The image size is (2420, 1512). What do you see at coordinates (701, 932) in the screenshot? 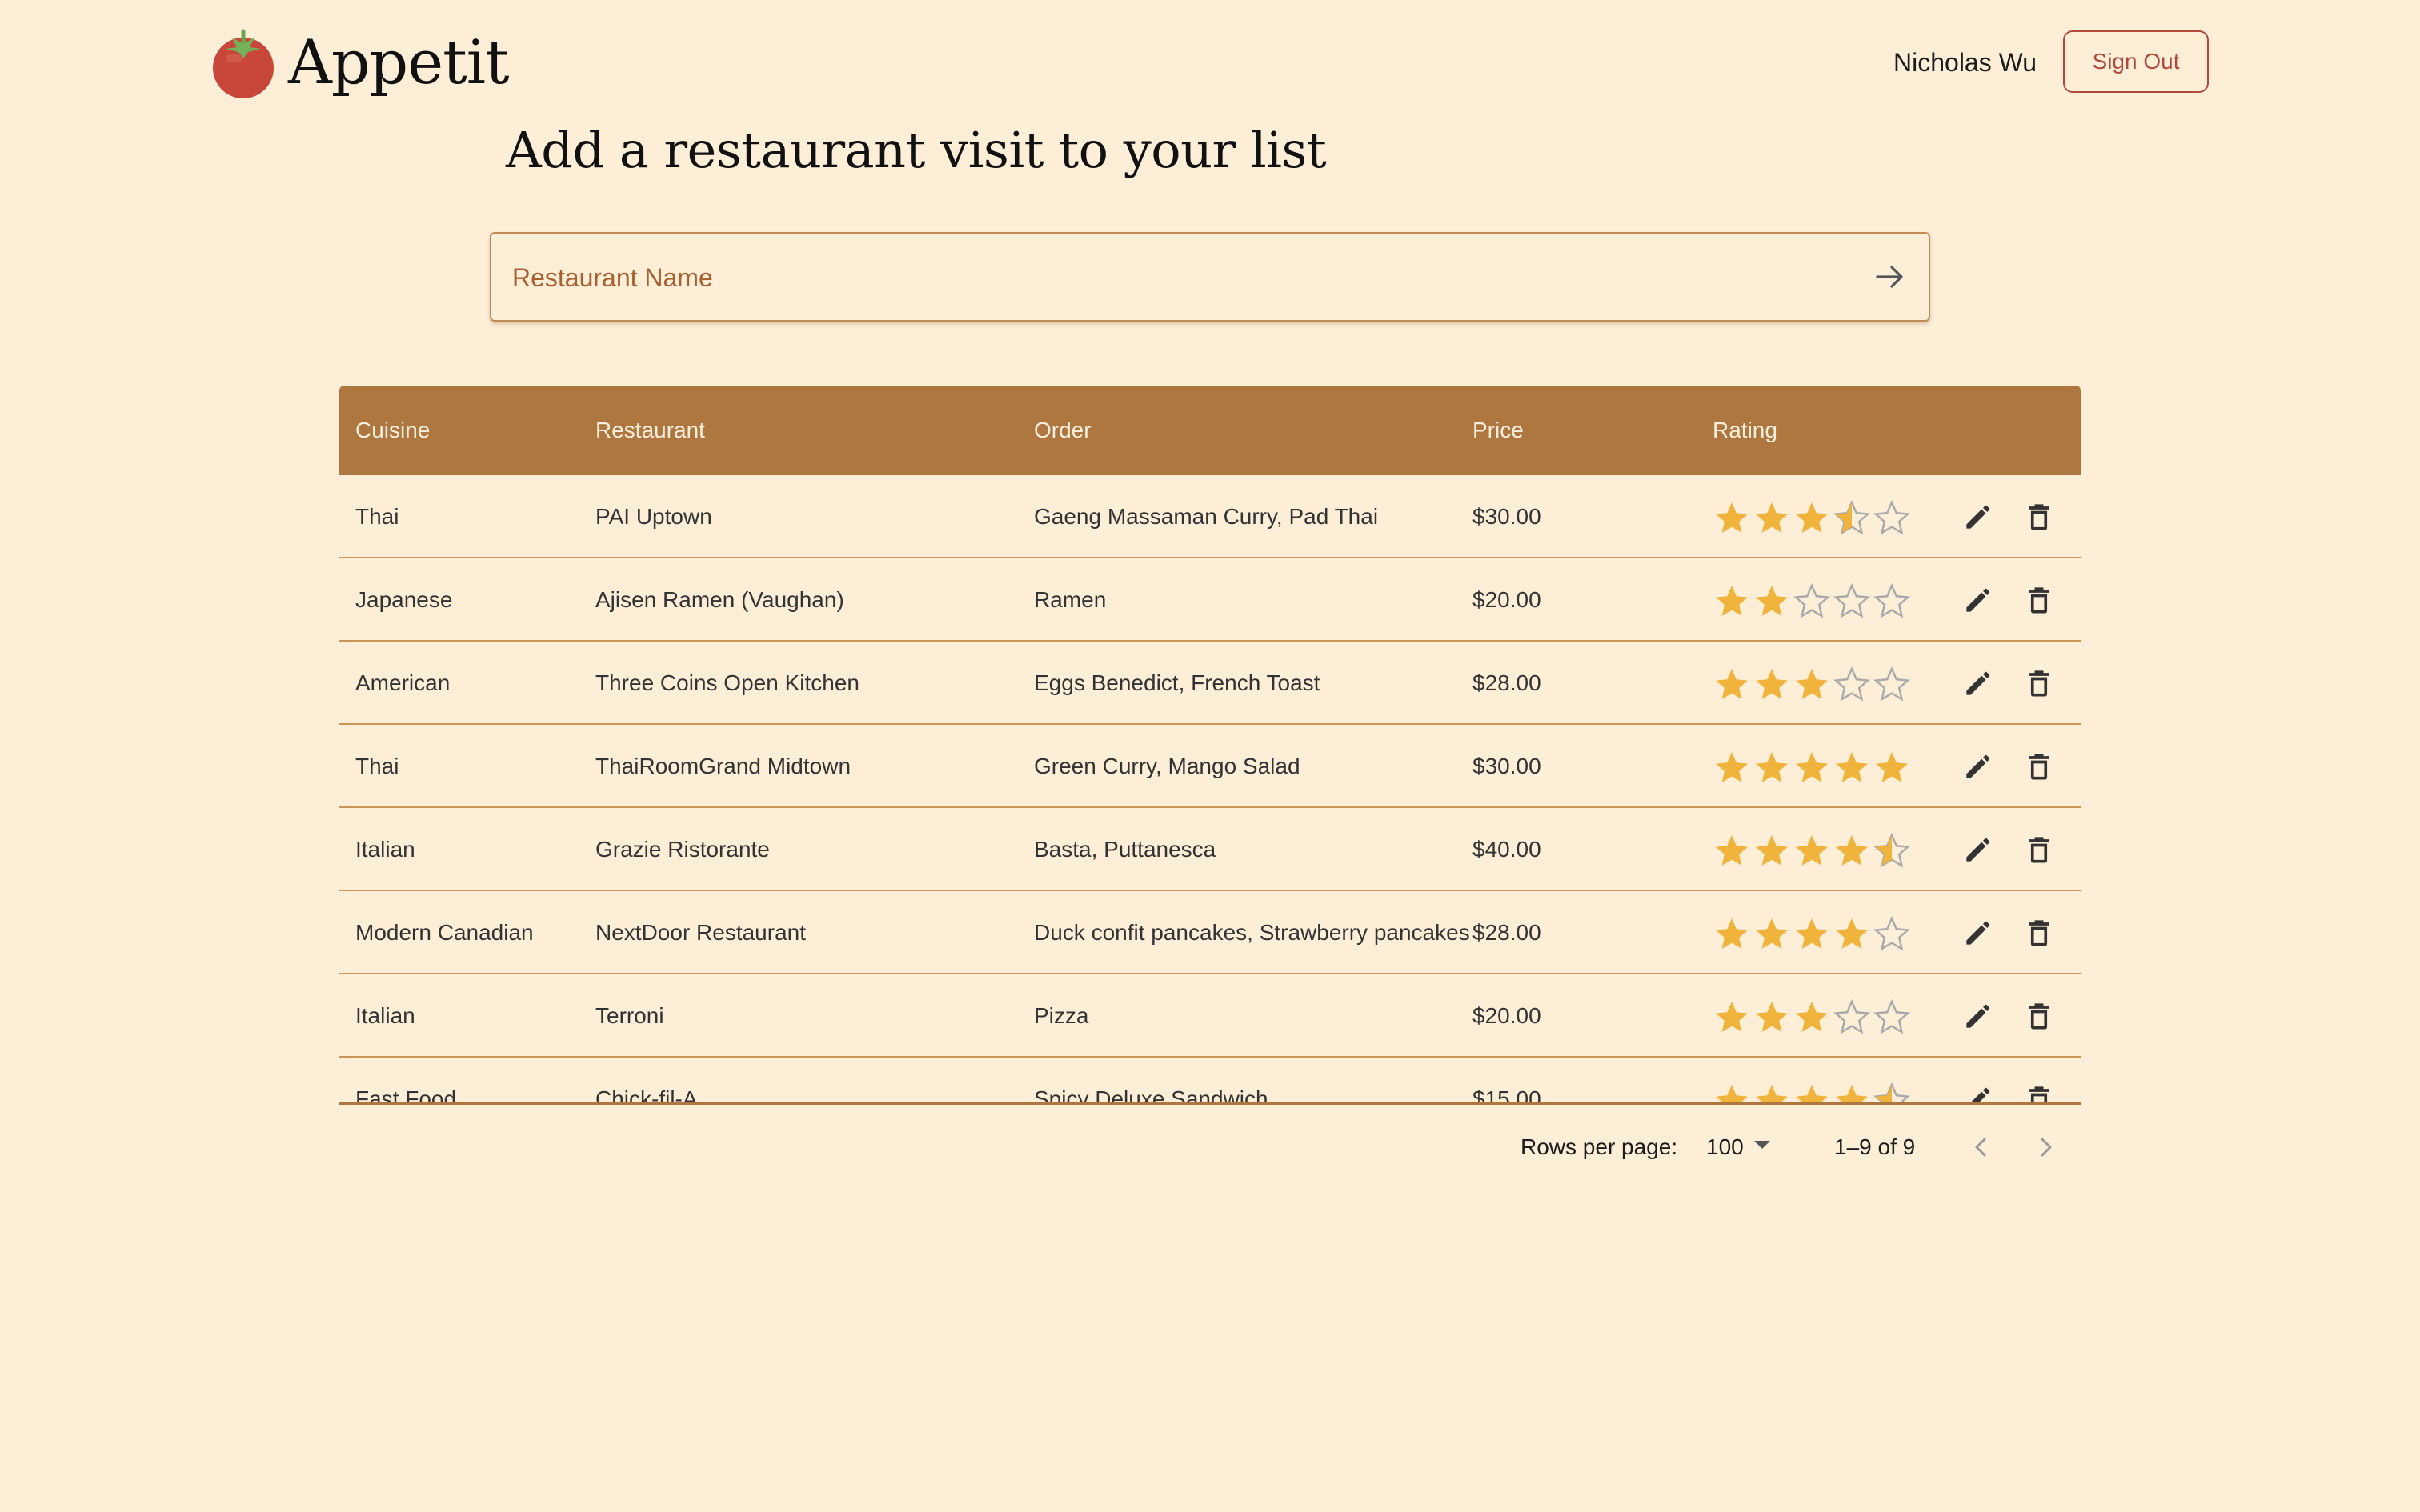
I see `restaurant-cell: NextDoor Restaurant` at bounding box center [701, 932].